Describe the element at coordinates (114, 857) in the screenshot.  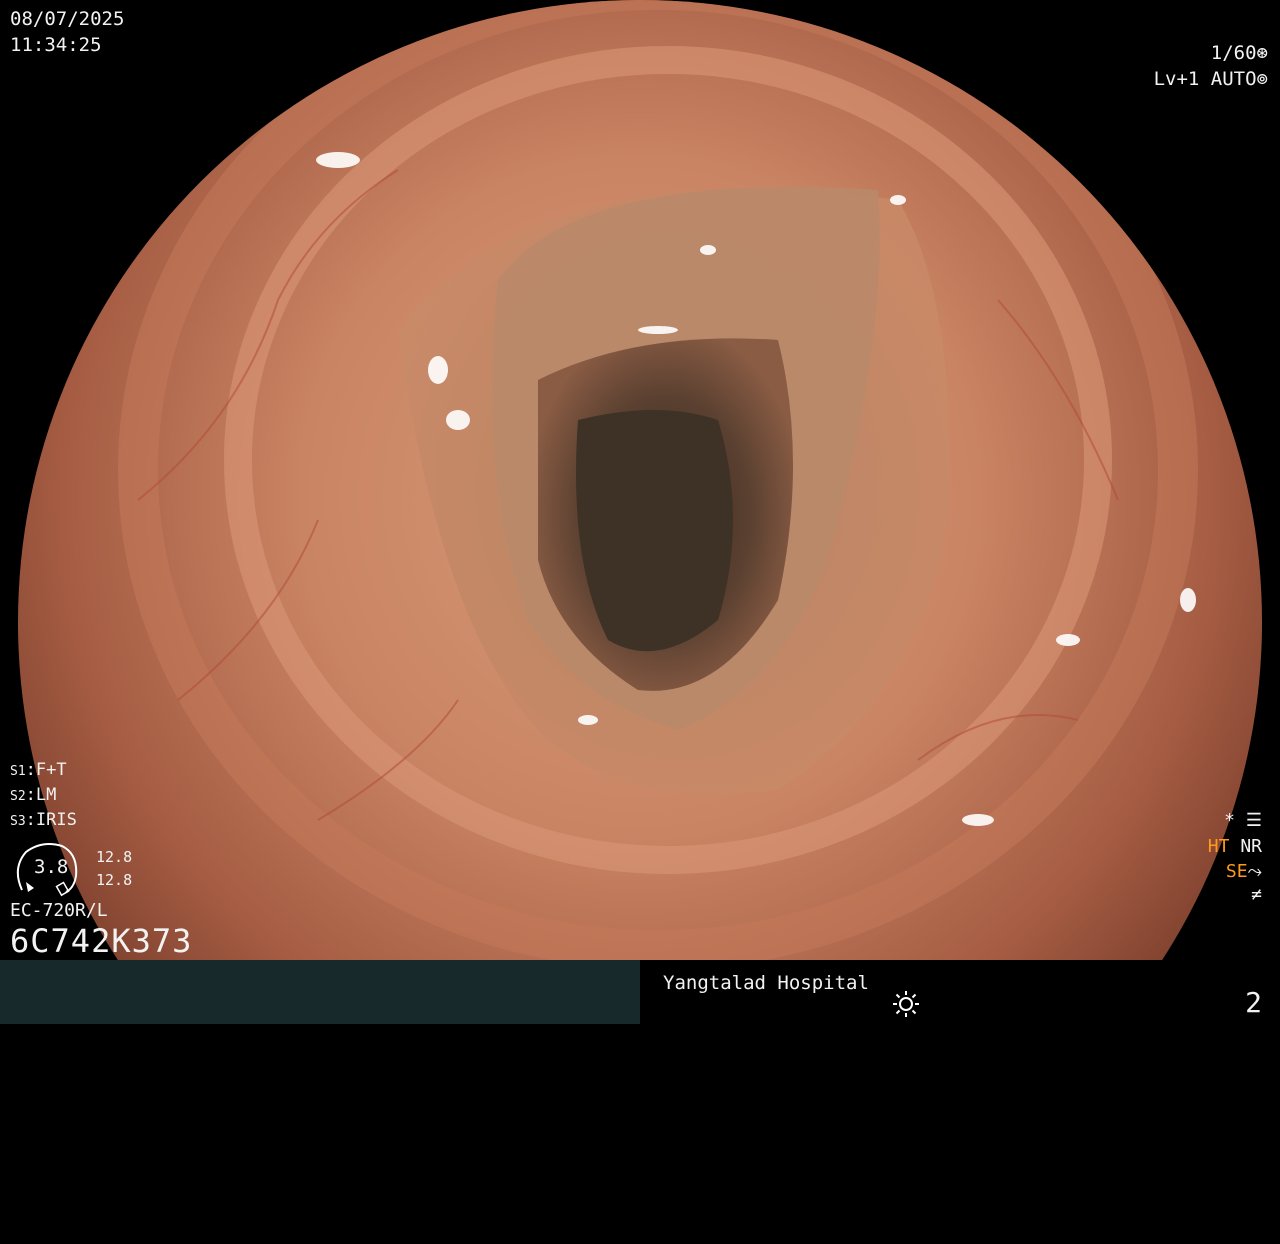
I see `gauge-upper: 12.8` at that location.